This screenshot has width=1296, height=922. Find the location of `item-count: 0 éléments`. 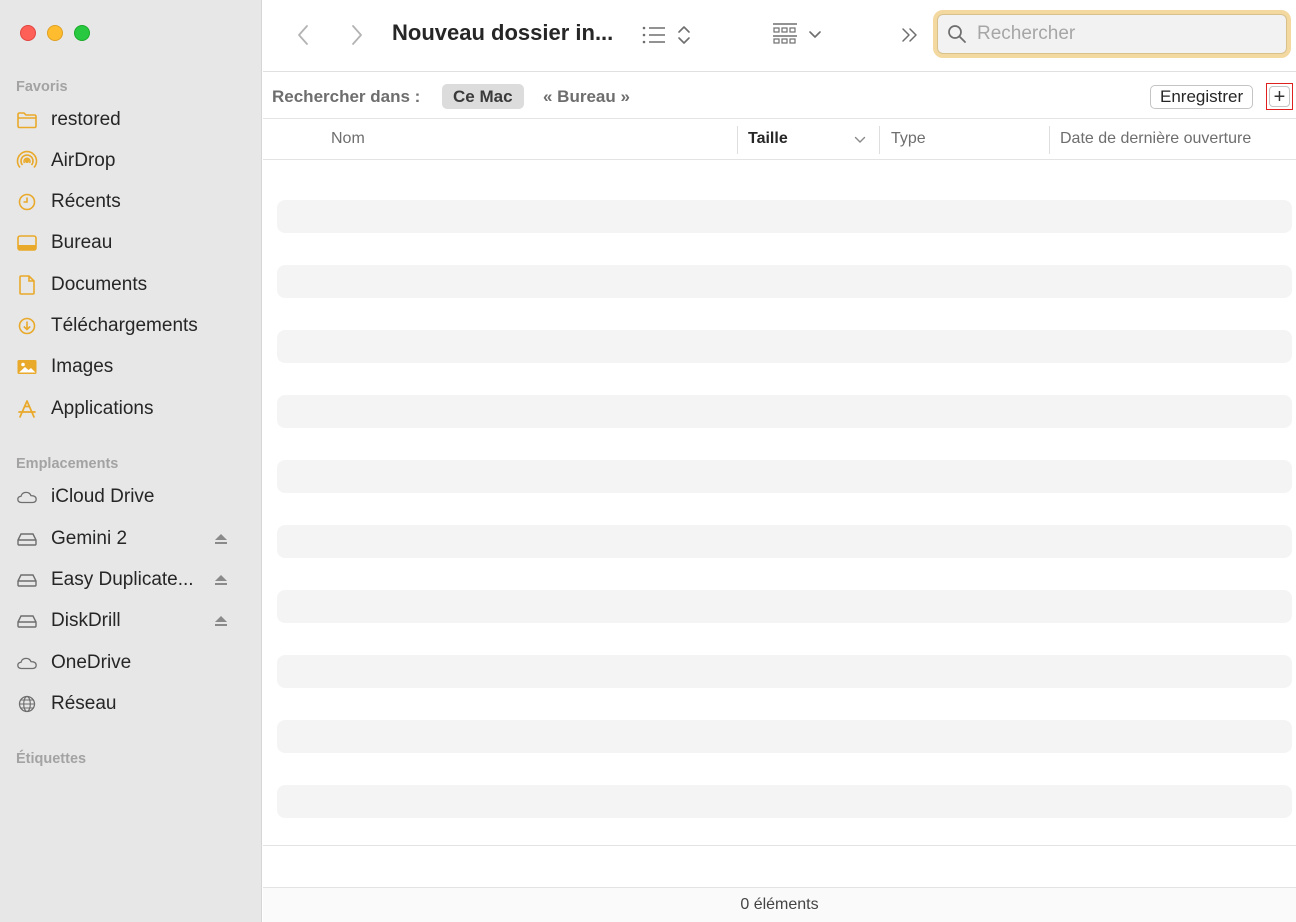

item-count: 0 éléments is located at coordinates (779, 904).